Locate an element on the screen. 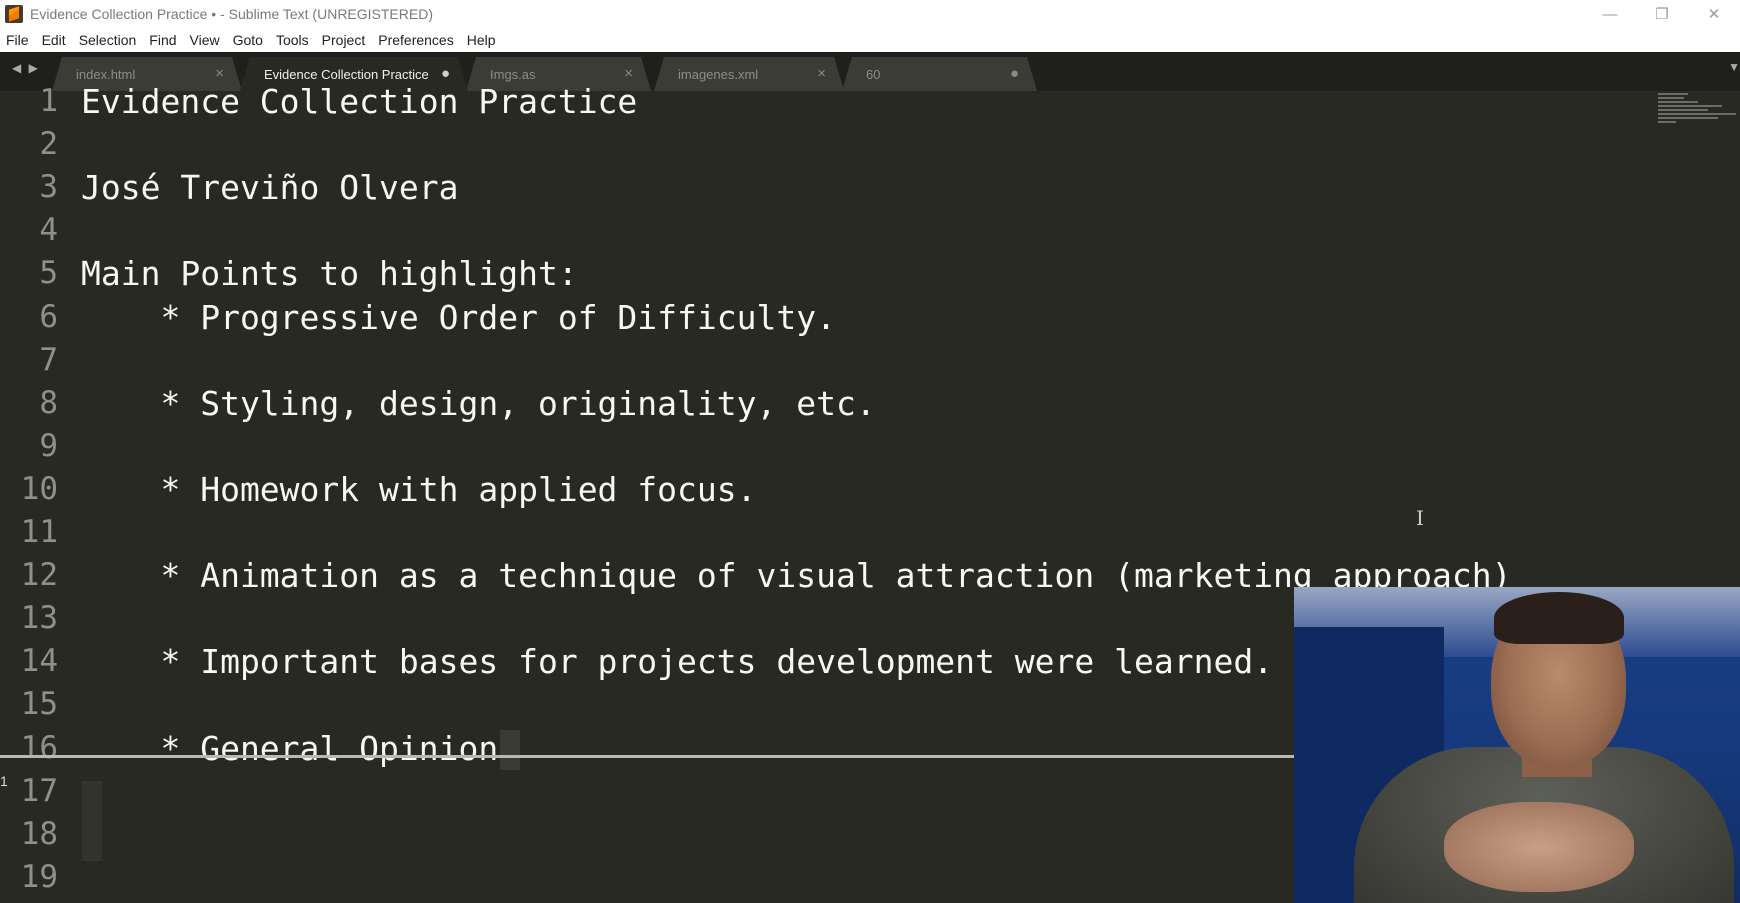 The image size is (1740, 903). line-number: 16 is located at coordinates (39, 747).